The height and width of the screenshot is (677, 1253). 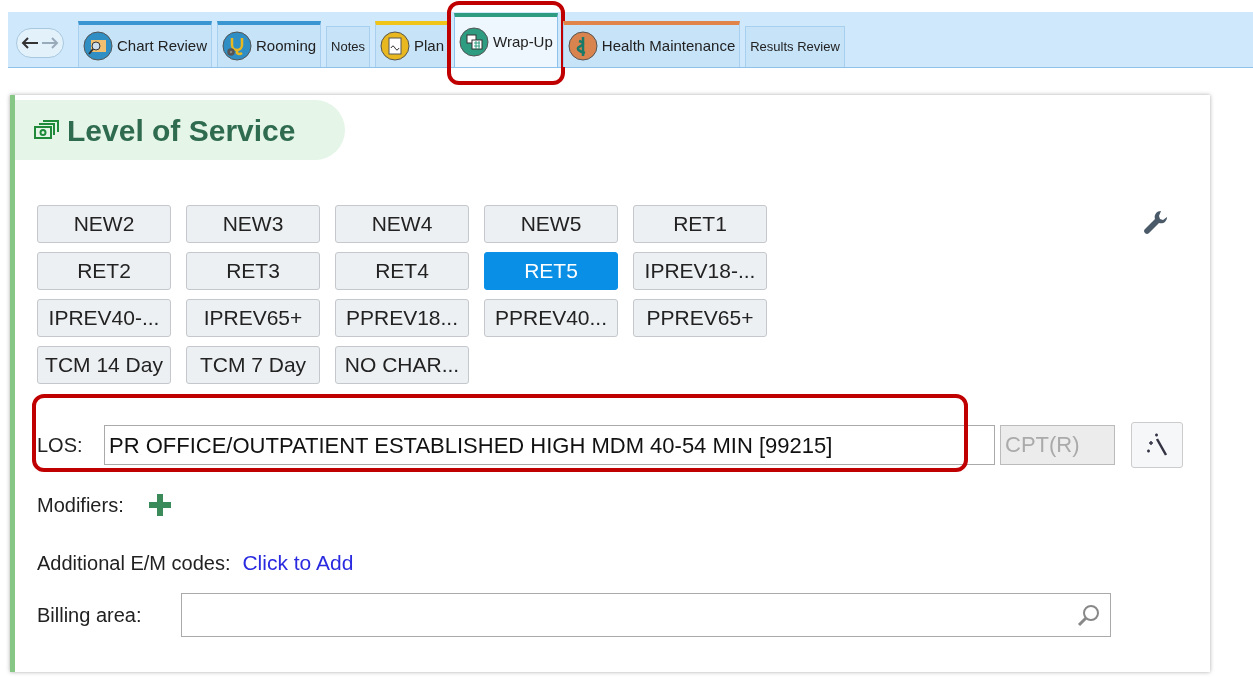 What do you see at coordinates (700, 224) in the screenshot?
I see `level-button: RET1` at bounding box center [700, 224].